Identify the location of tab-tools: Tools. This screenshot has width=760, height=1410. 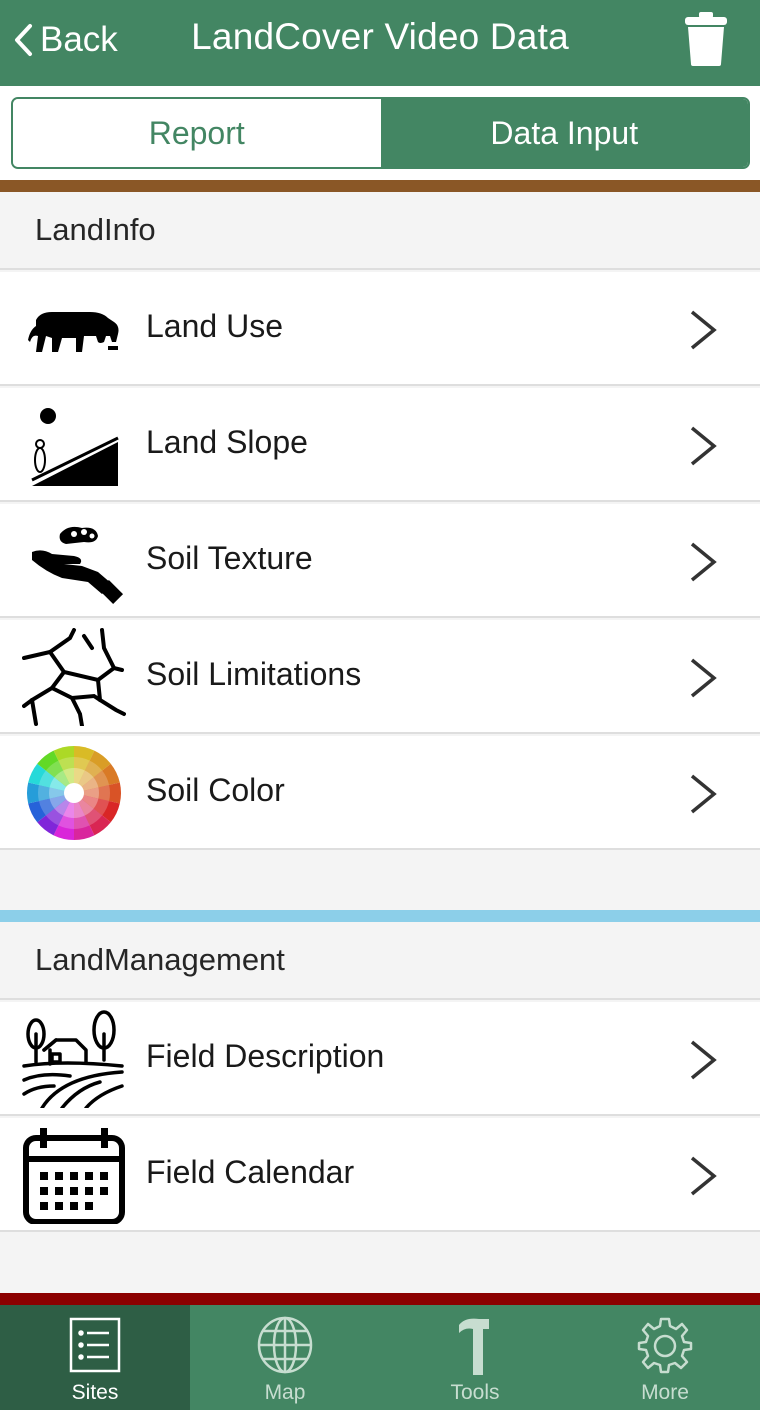
(475, 1357).